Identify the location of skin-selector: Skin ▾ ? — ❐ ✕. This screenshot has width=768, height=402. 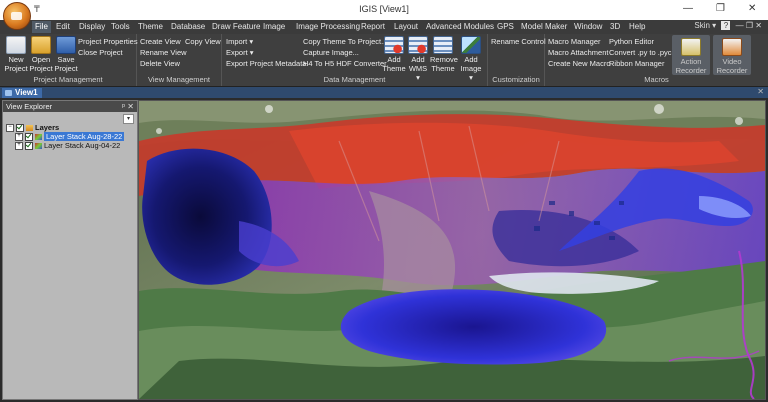
(728, 25).